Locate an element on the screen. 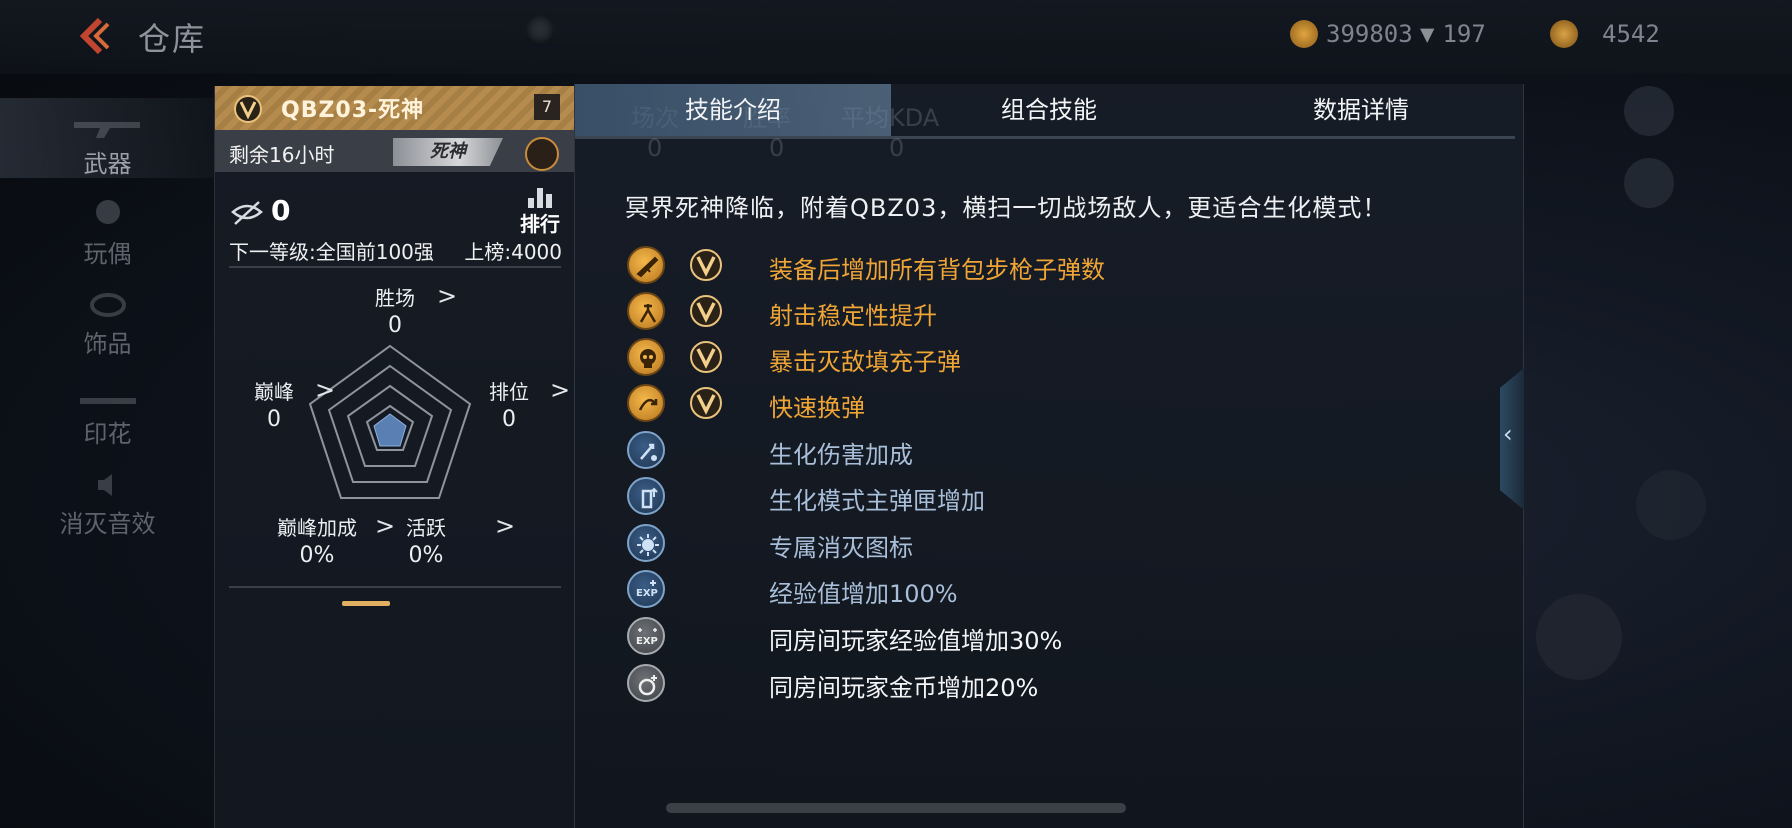  sticker-icon is located at coordinates (108, 401).